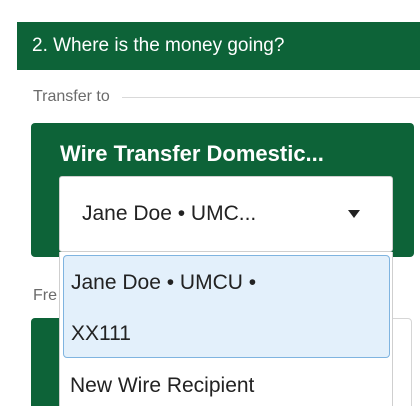 The width and height of the screenshot is (420, 406). Describe the element at coordinates (45, 295) in the screenshot. I see `frequency-label: Fre` at that location.